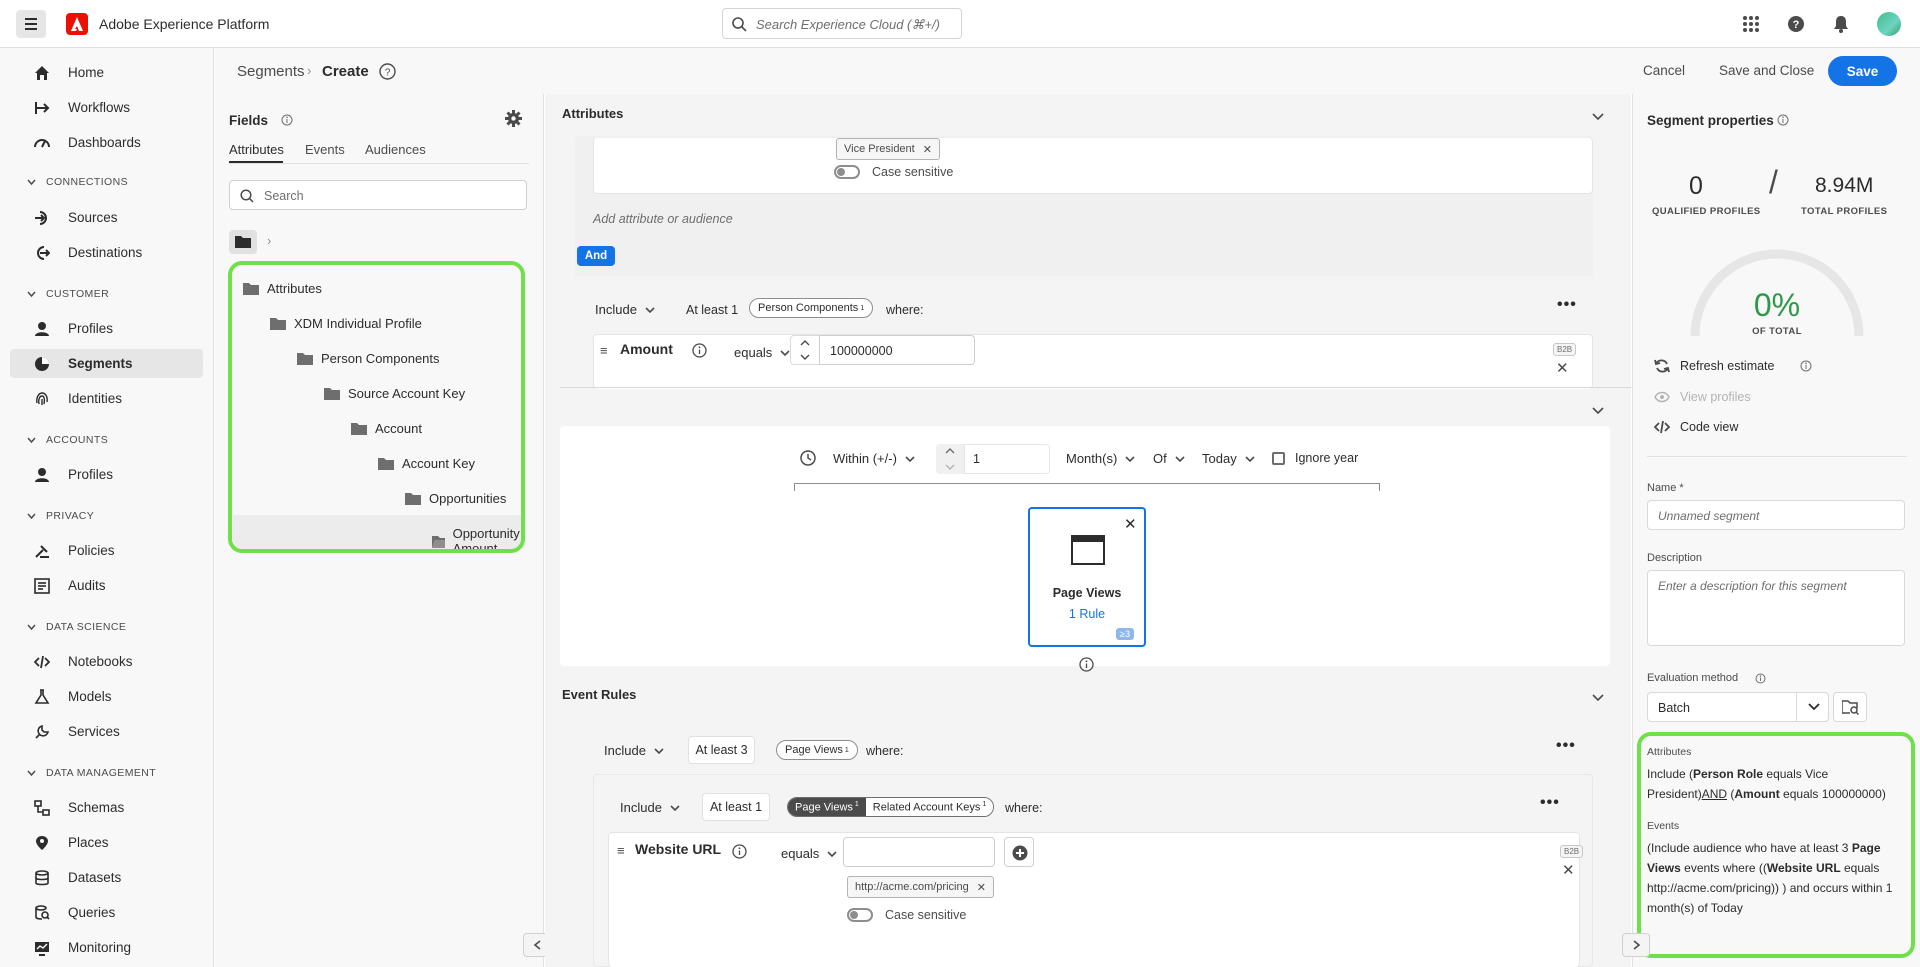 The width and height of the screenshot is (1920, 967). I want to click on nav-datasets: Datasets, so click(106, 877).